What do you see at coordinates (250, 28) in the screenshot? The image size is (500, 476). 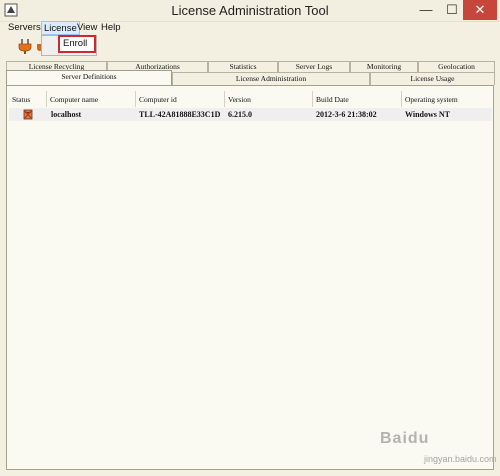 I see `menu-bar: Servers License View Help` at bounding box center [250, 28].